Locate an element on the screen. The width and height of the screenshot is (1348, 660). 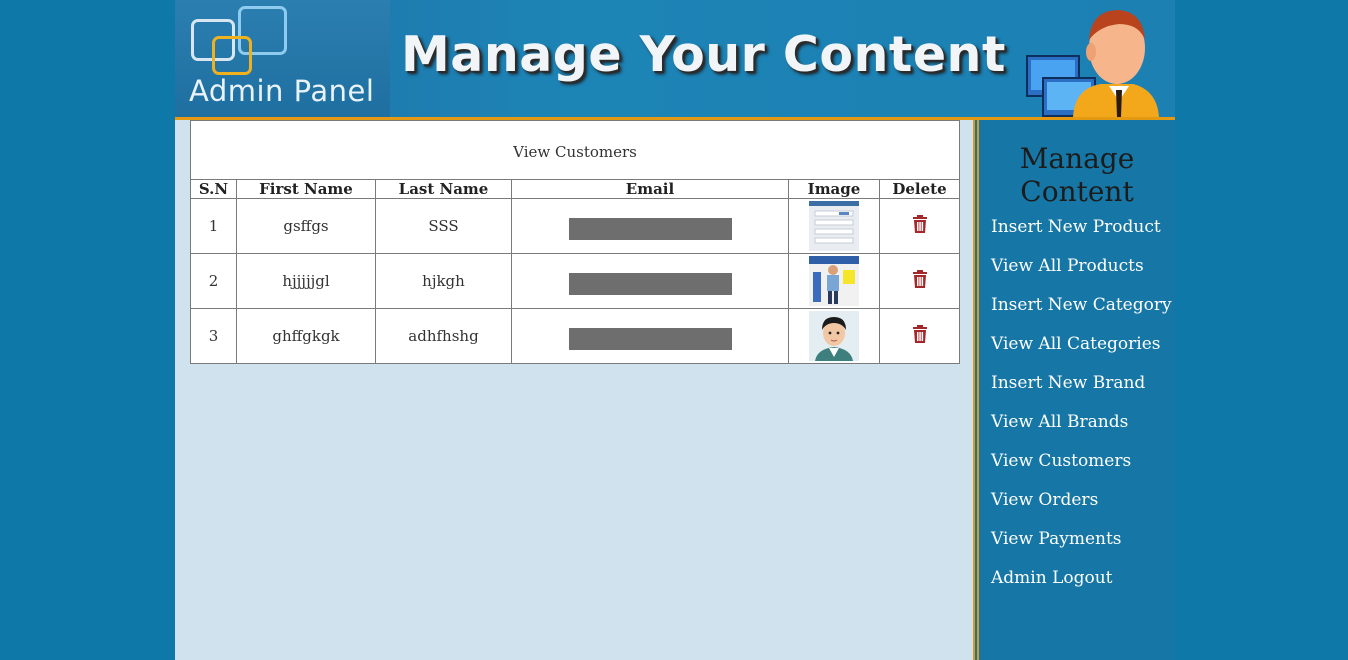
column-header-delete: Delete is located at coordinates (919, 189).